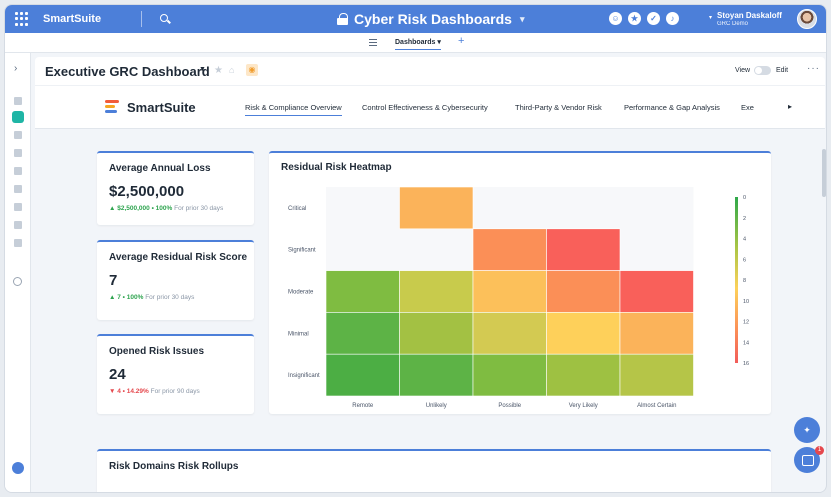  I want to click on avatar, so click(807, 19).